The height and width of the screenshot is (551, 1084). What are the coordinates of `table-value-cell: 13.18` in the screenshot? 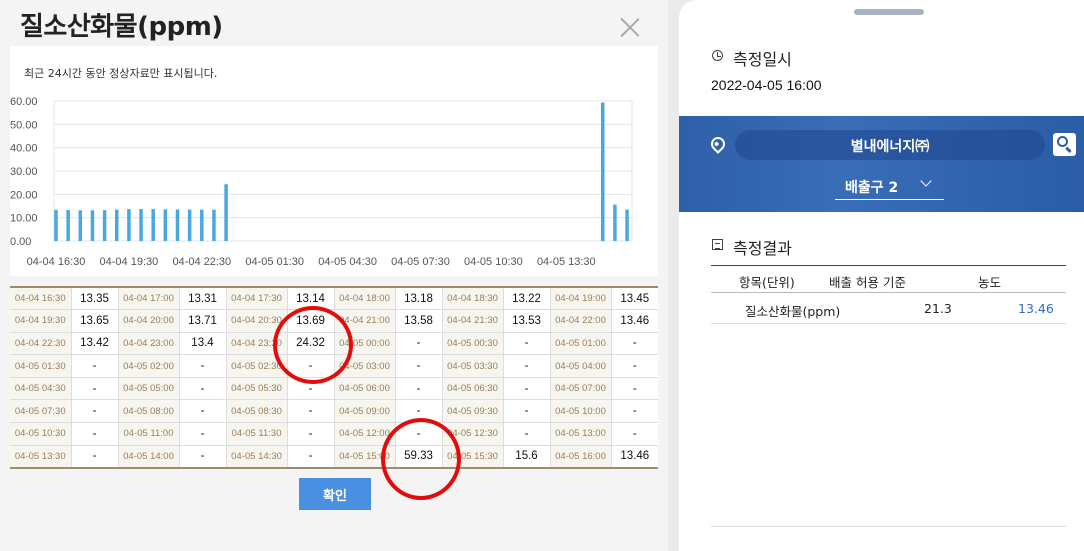 It's located at (419, 299).